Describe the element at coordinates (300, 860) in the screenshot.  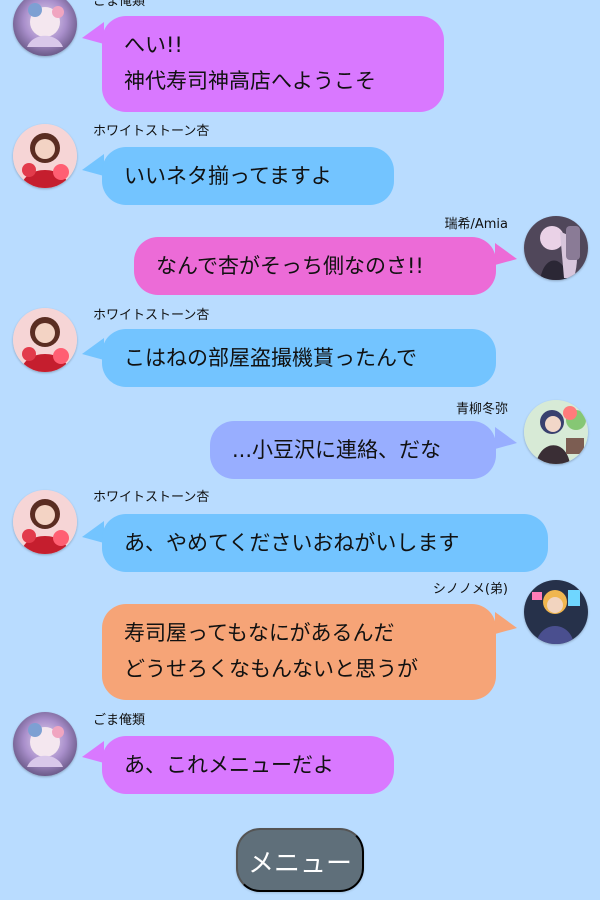
I see `menu-button: メニュー` at that location.